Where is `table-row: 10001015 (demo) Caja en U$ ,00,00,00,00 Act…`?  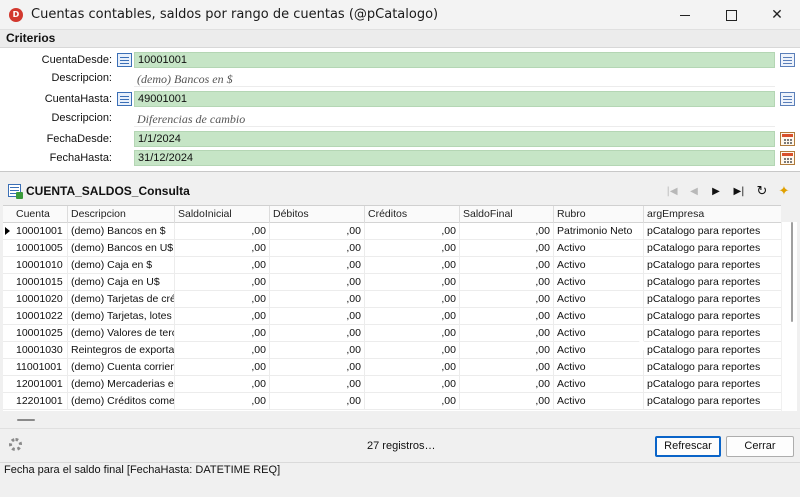 table-row: 10001015 (demo) Caja en U$ ,00,00,00,00 Act… is located at coordinates (392, 282).